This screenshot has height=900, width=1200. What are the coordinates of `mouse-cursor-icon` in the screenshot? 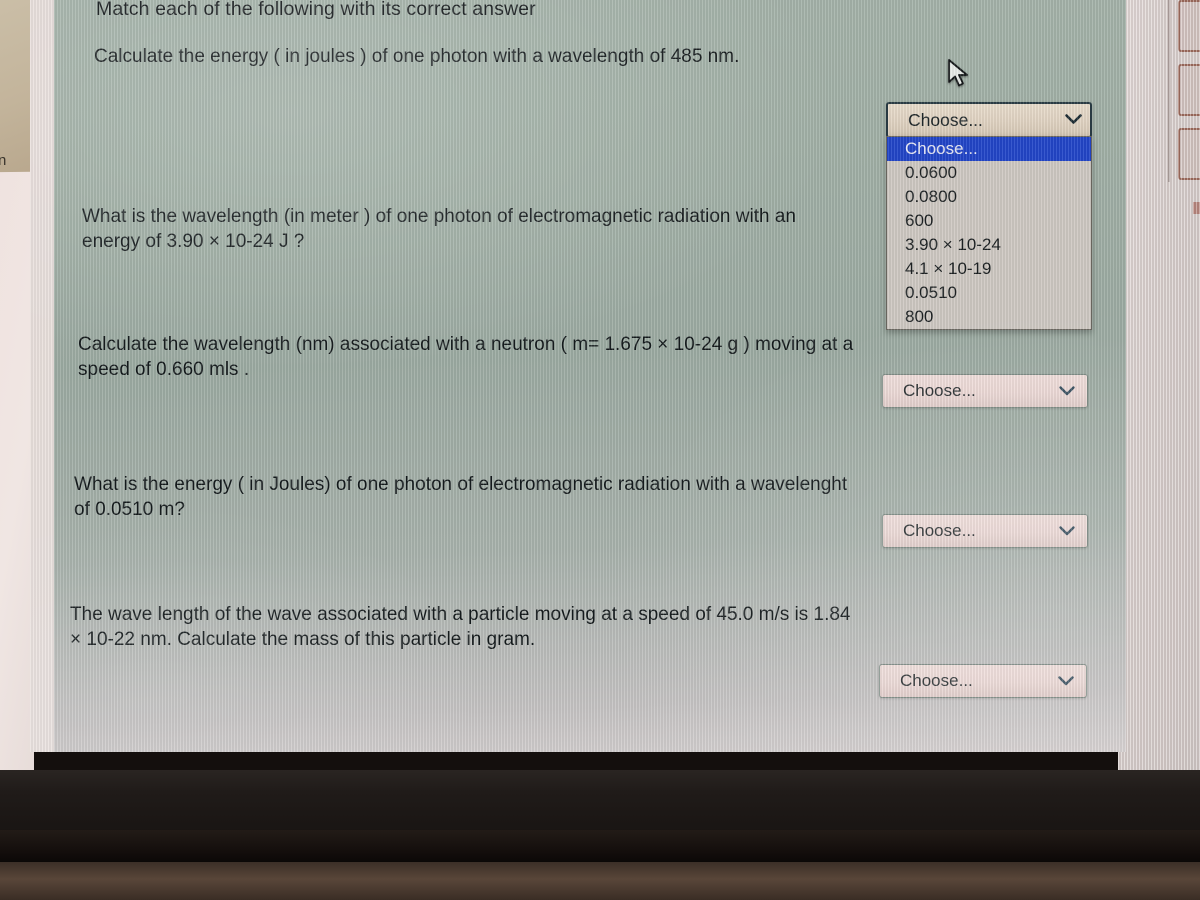 It's located at (959, 76).